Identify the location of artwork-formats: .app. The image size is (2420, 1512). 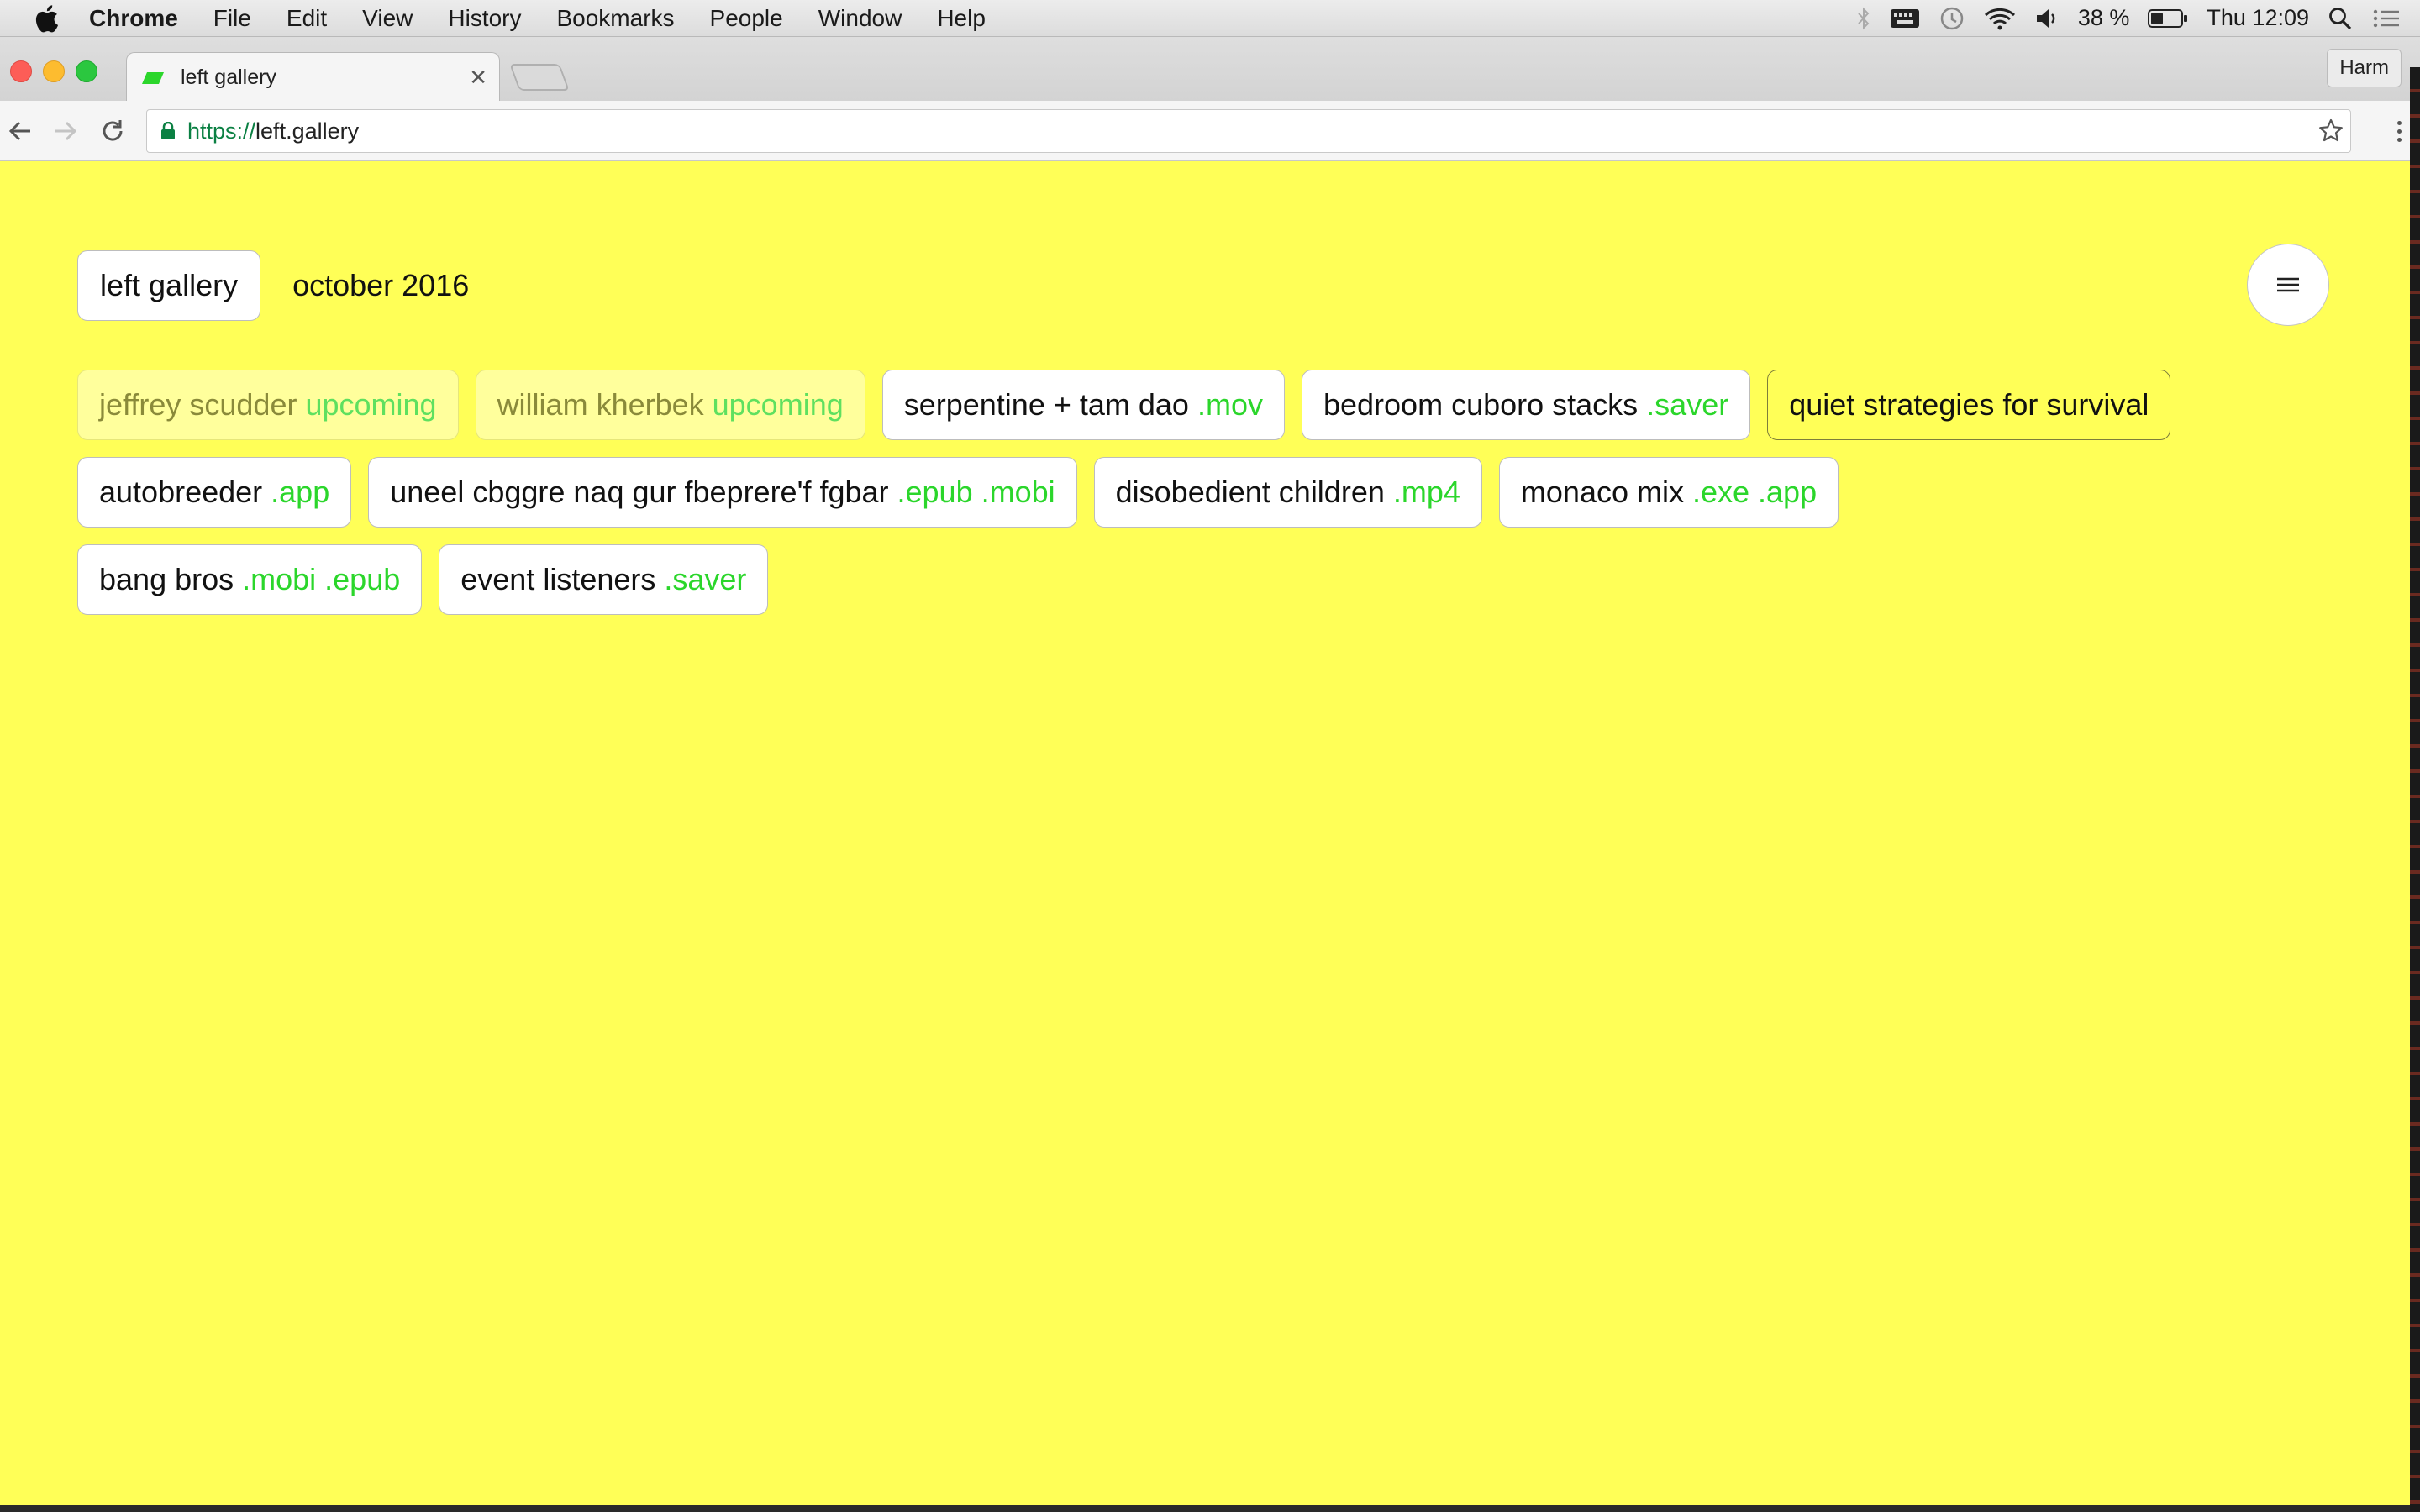
(300, 492).